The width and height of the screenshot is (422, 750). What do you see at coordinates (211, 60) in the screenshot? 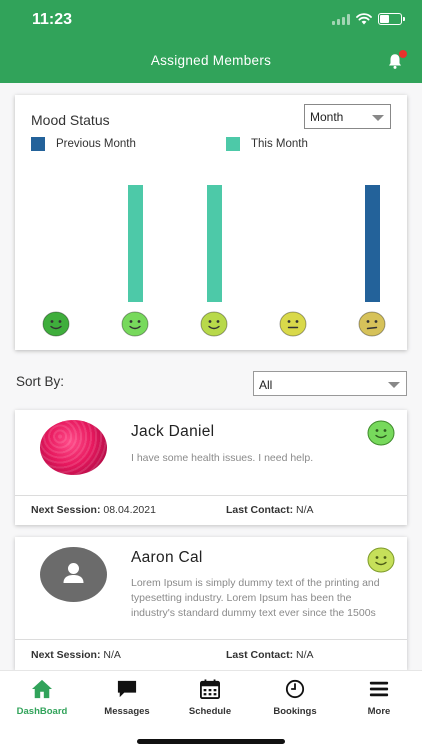
I see `page-title: Assigned Members` at bounding box center [211, 60].